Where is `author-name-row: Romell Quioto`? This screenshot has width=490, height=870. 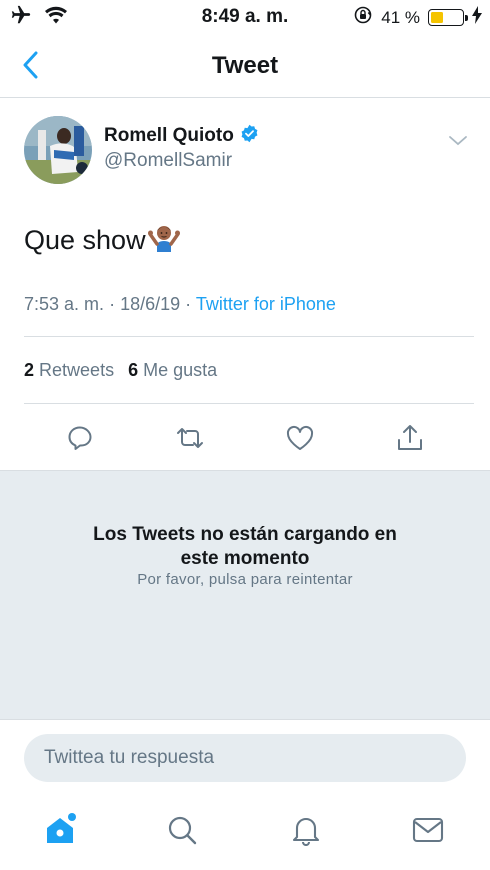 author-name-row: Romell Quioto is located at coordinates (181, 136).